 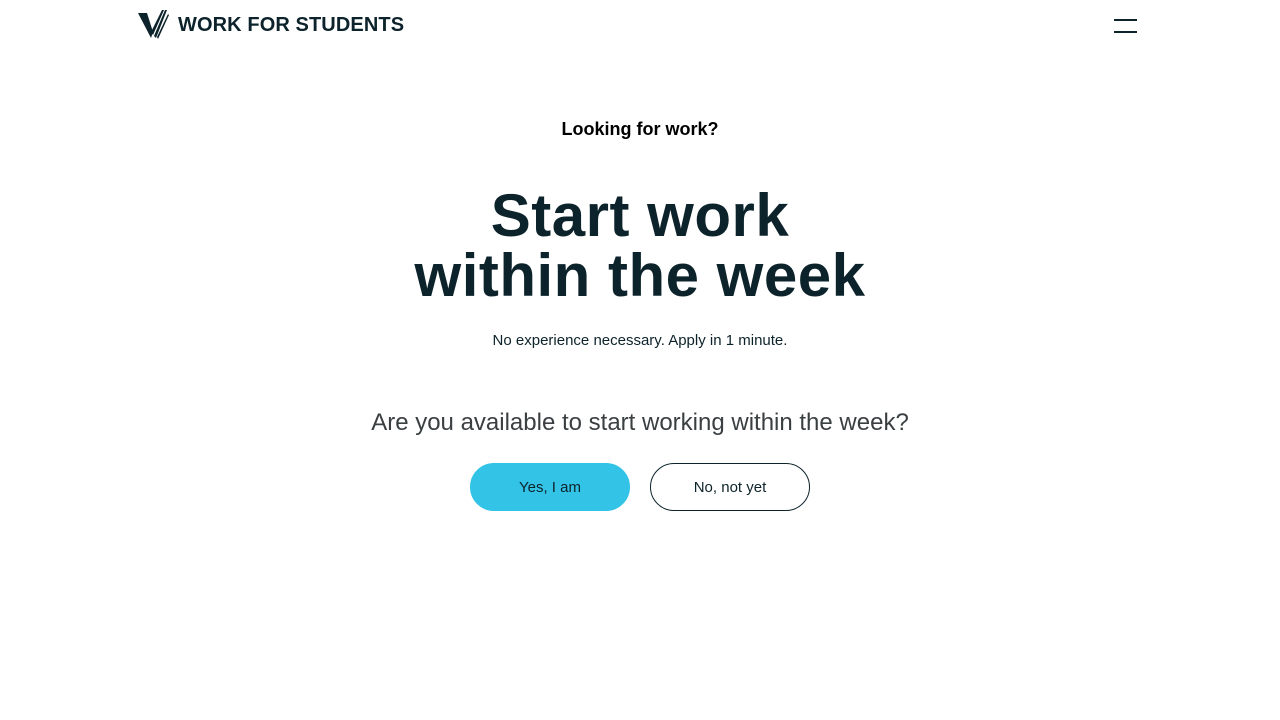 I want to click on menu-button, so click(x=1126, y=26).